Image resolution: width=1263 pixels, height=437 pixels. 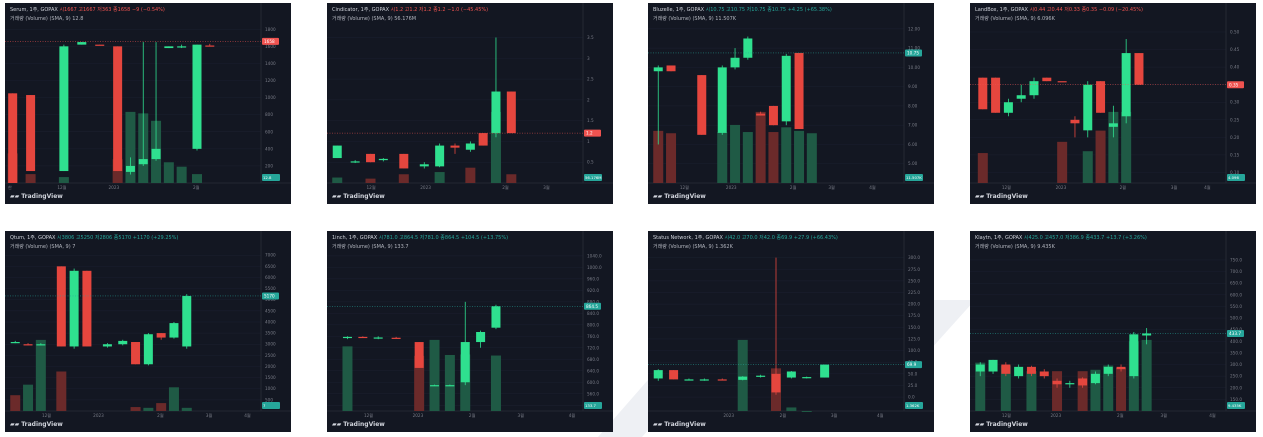 I want to click on ohlc-value: +13.7 (+3.26%), so click(x=1126, y=238).